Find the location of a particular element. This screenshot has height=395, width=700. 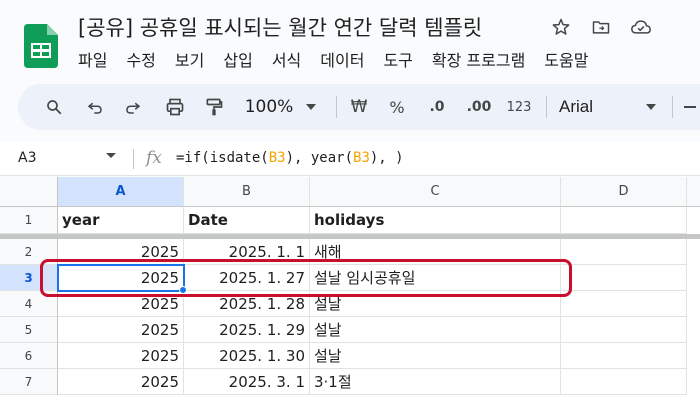

cell-c5: 설날 is located at coordinates (435, 330).